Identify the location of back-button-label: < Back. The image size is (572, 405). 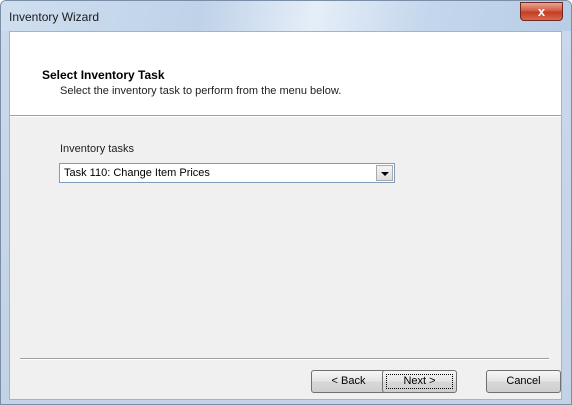
(348, 381).